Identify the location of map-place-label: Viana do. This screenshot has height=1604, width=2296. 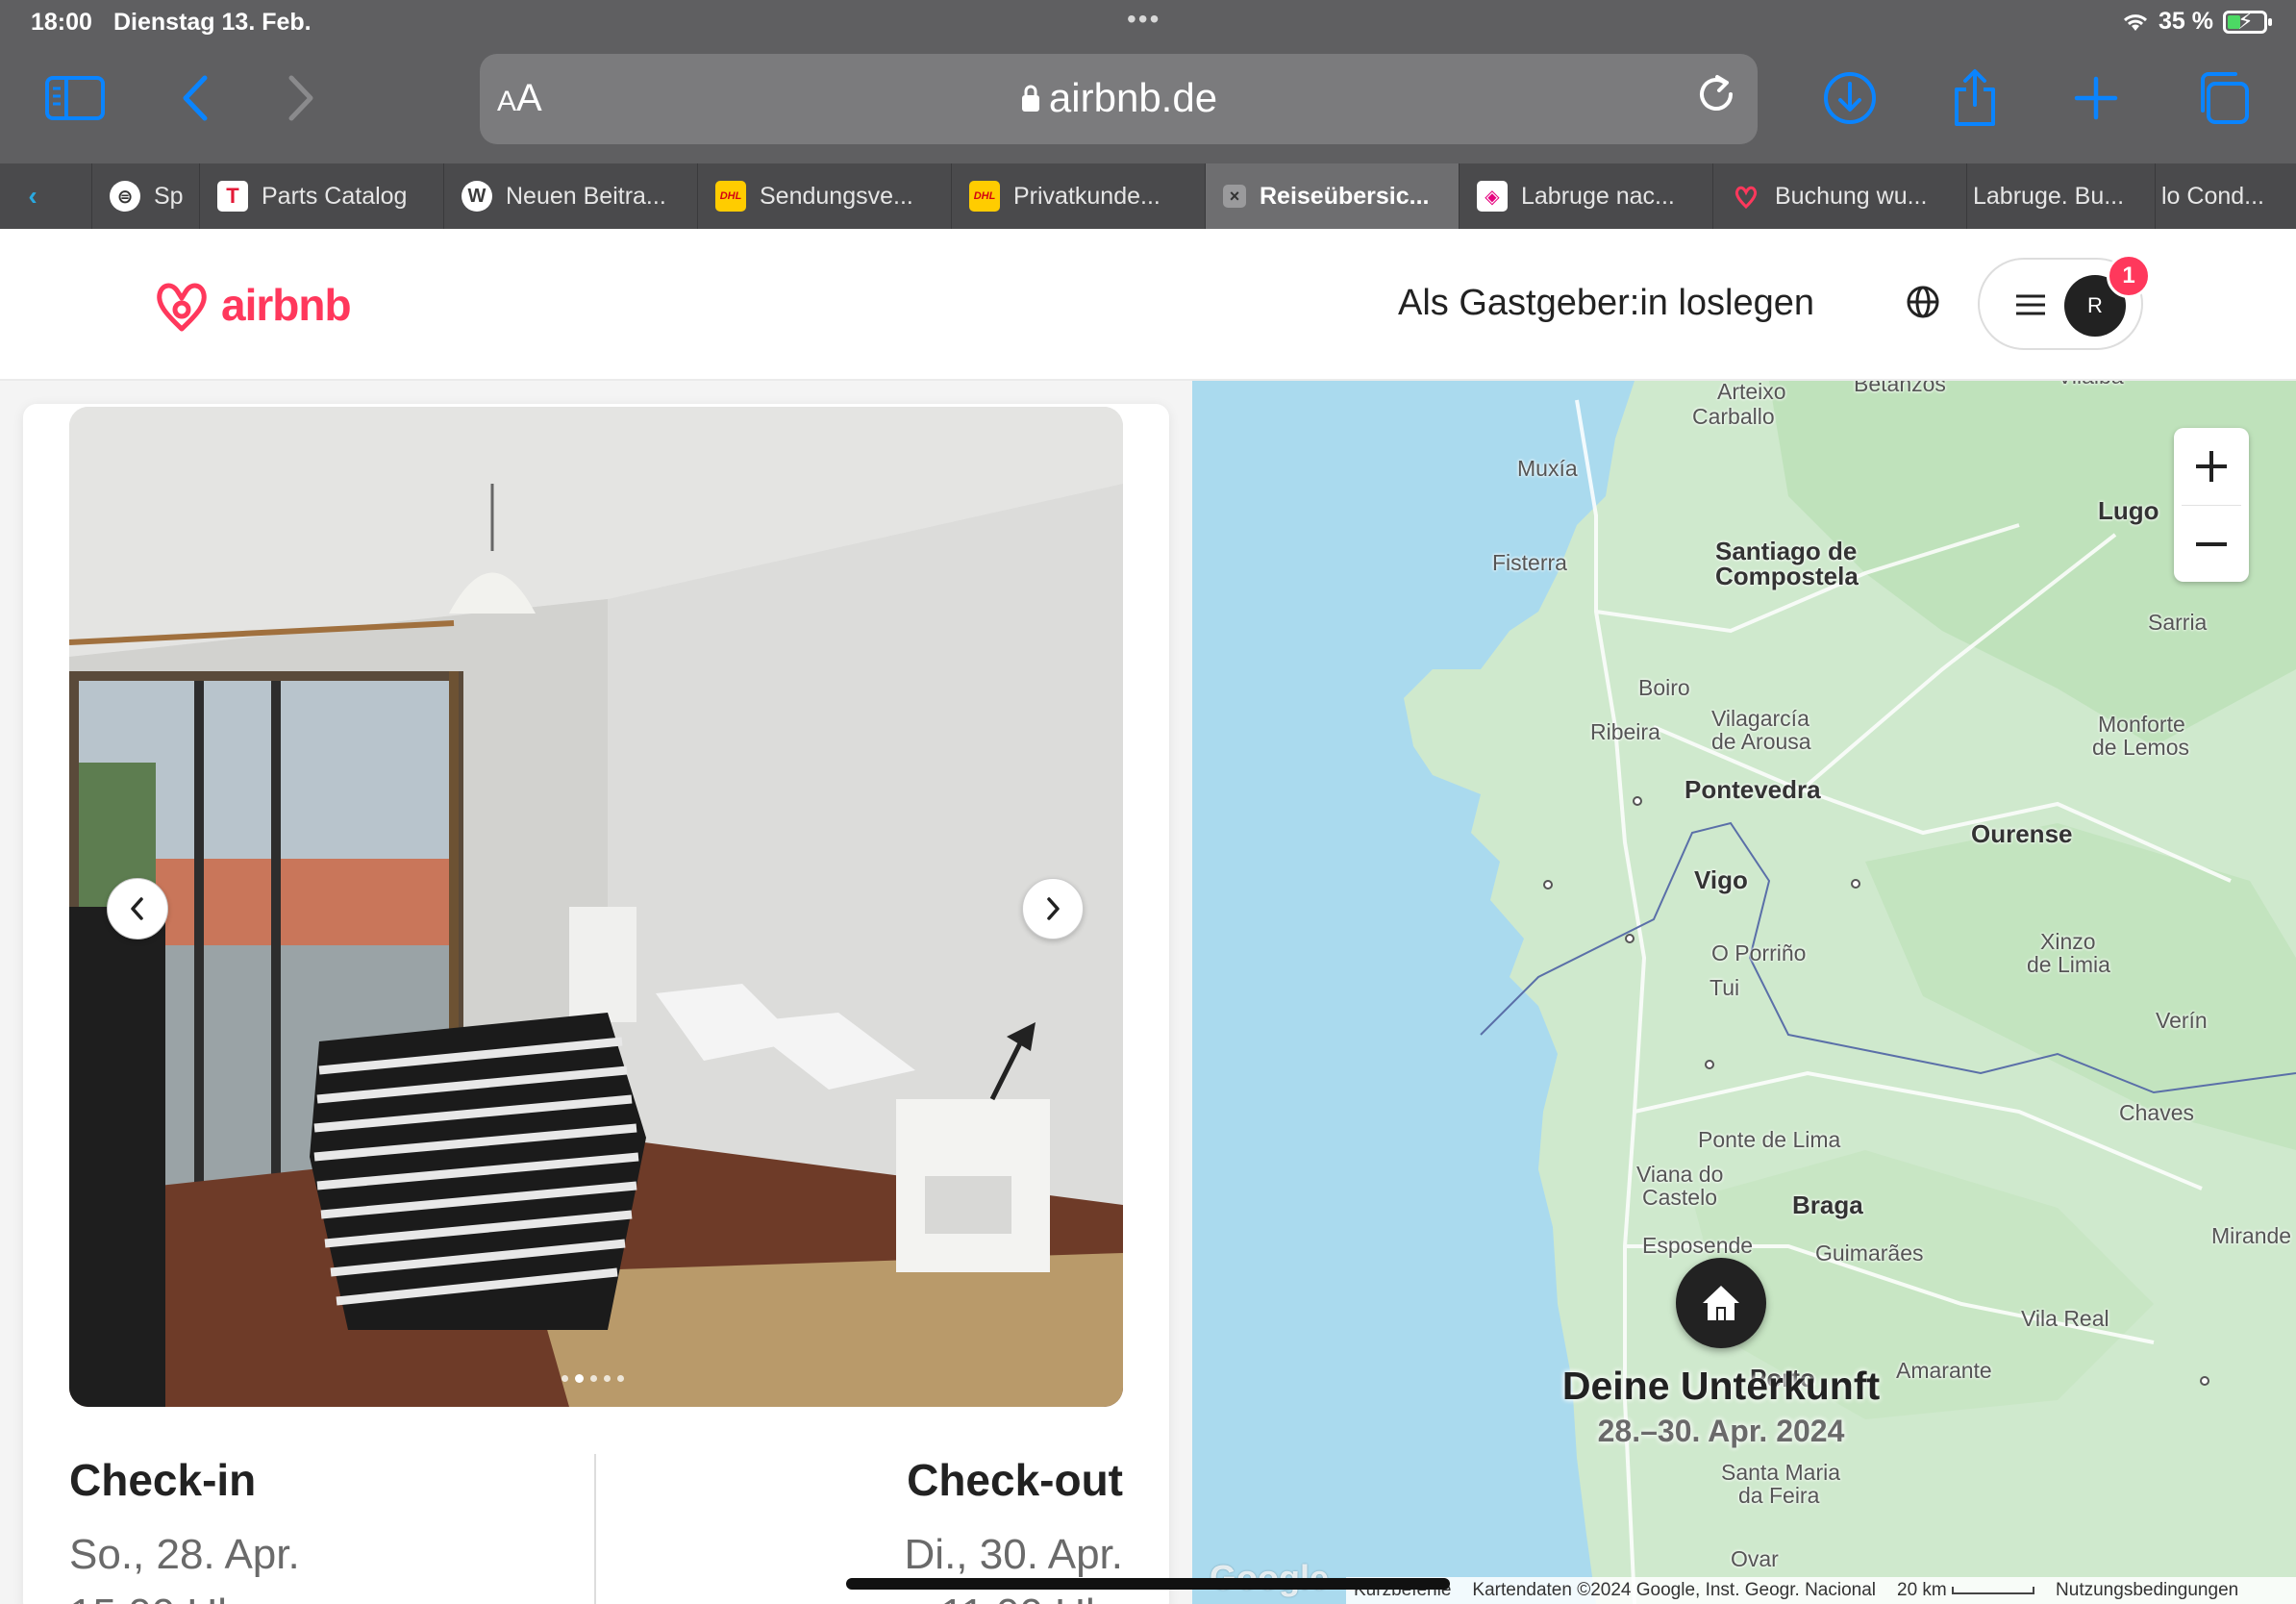
(1680, 1174).